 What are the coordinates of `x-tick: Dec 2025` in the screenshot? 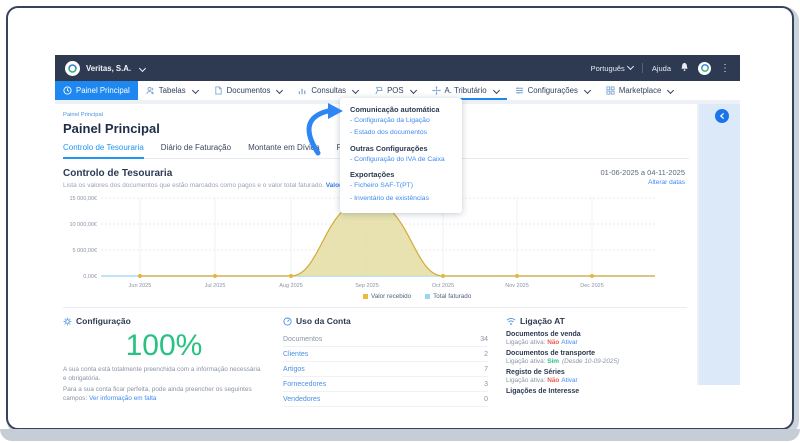 It's located at (592, 286).